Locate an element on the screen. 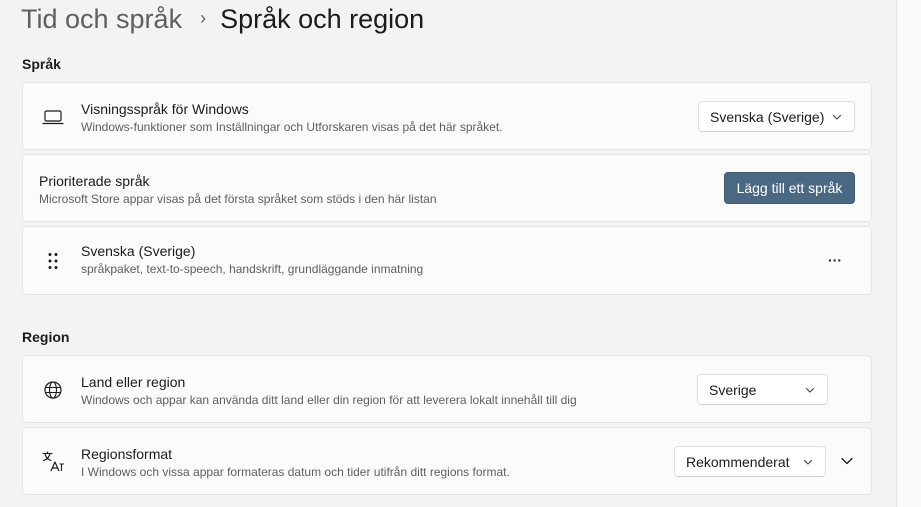 This screenshot has width=921, height=507. regional-format-dropdown-value: Rekommenderat is located at coordinates (738, 461).